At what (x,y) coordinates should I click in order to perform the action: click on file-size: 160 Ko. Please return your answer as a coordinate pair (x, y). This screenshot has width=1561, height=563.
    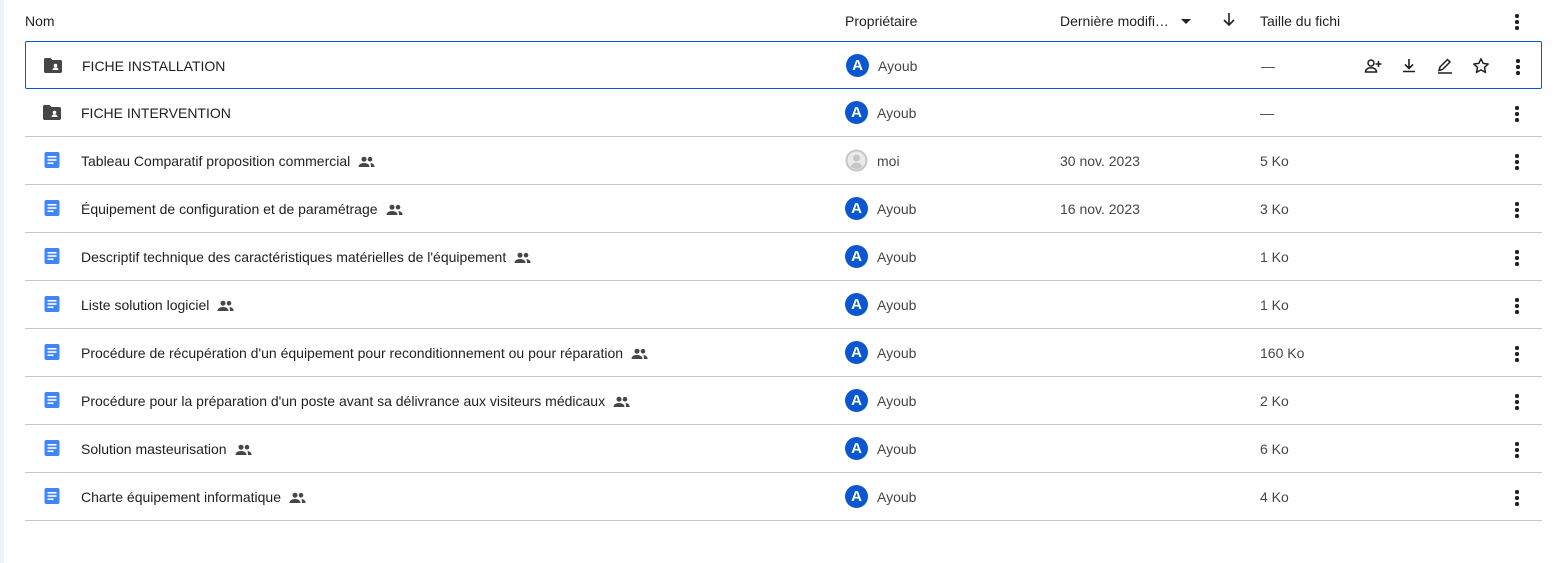
    Looking at the image, I should click on (1282, 353).